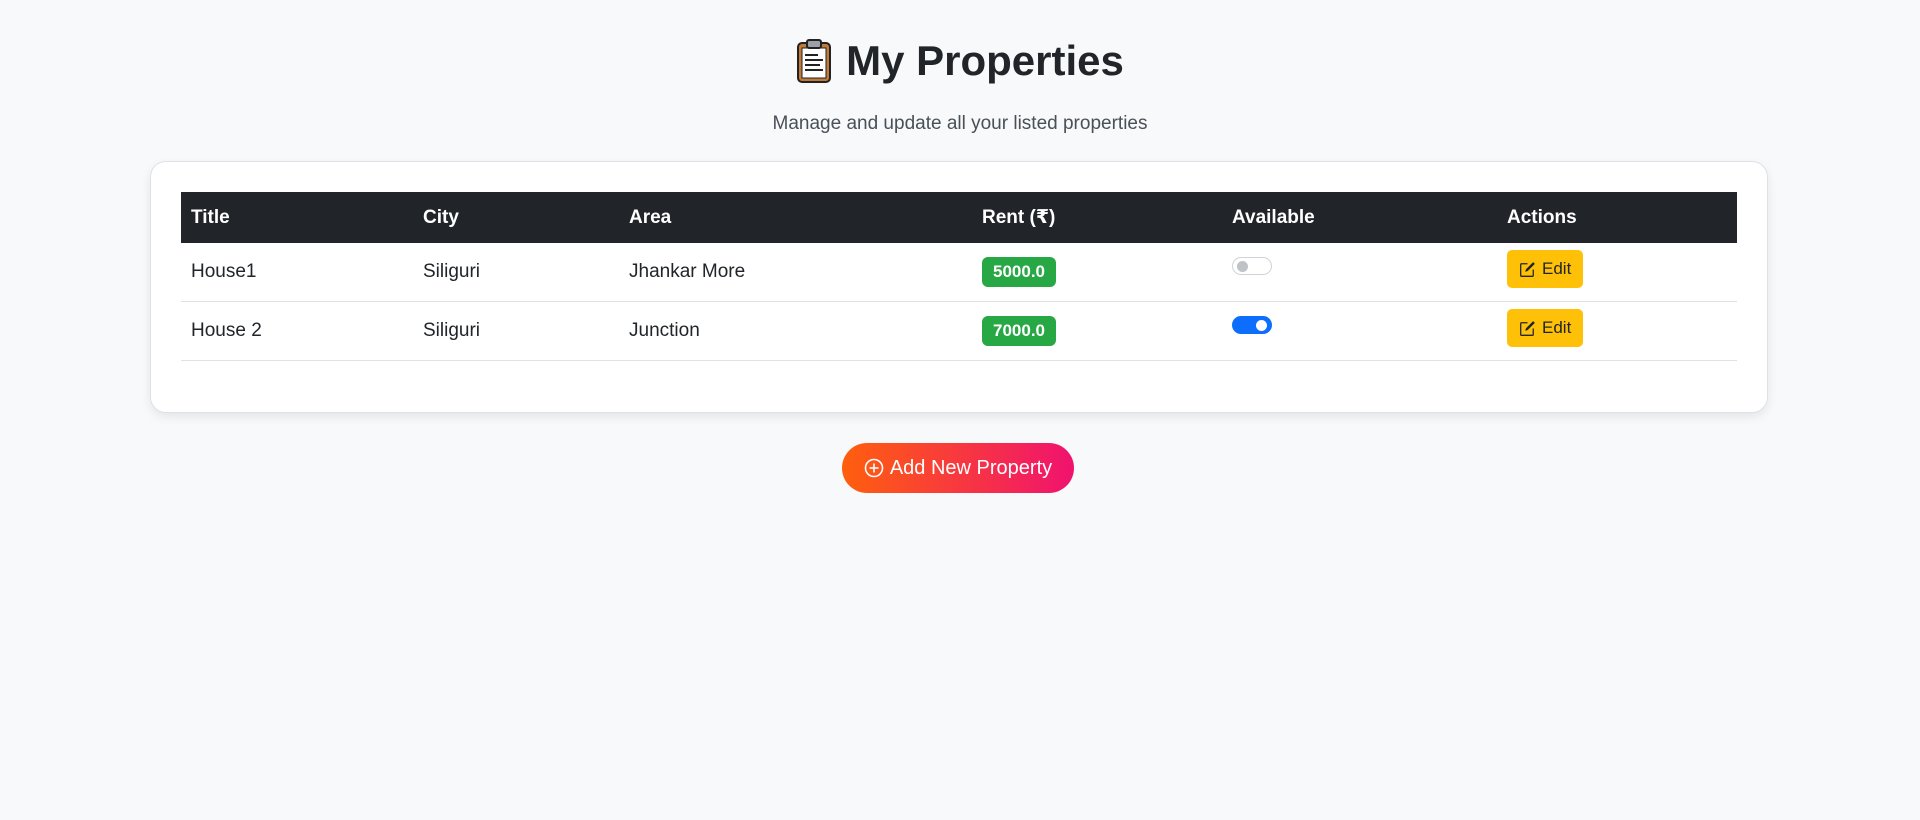 The height and width of the screenshot is (820, 1920). I want to click on page-title: My Properties, so click(985, 60).